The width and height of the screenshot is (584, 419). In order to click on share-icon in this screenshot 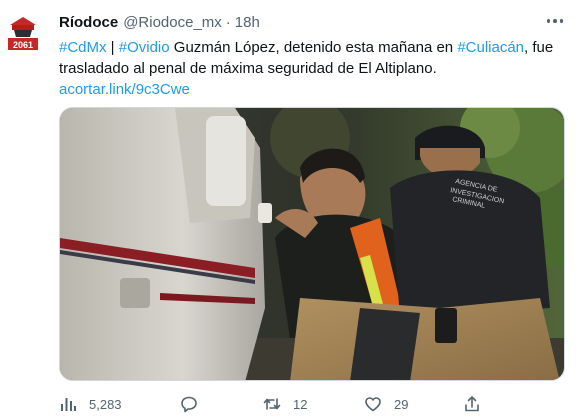, I will do `click(472, 404)`.